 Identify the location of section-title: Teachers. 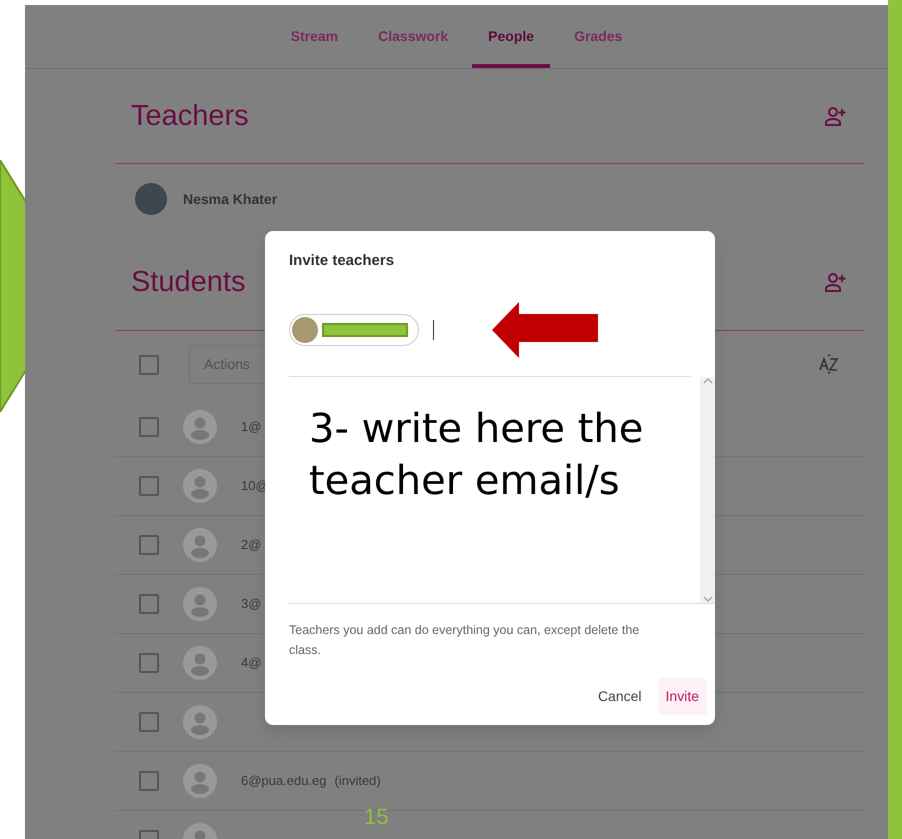
(190, 116).